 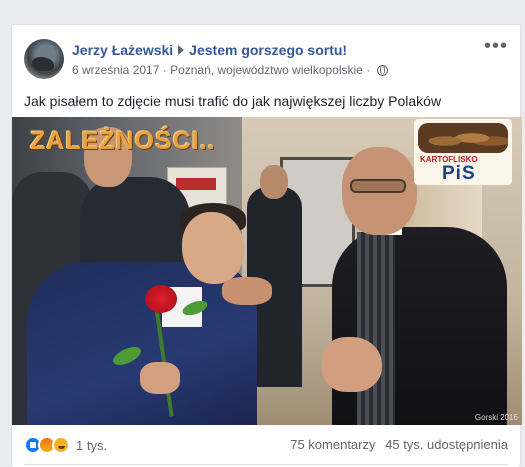 I want to click on reactions-summary: 1 tys., so click(x=65, y=445).